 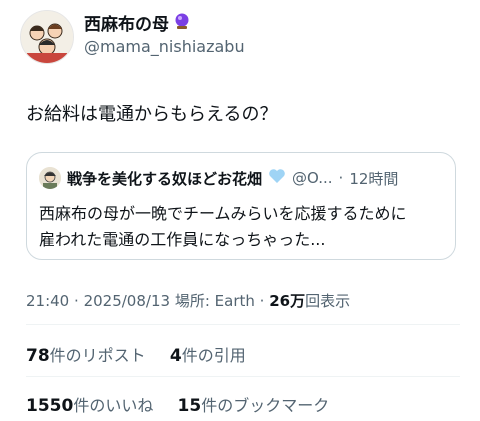 I want to click on quoted-tweet-header: 戦争を美化する奴ほどお花畑 @O... · 12時間, so click(x=218, y=178).